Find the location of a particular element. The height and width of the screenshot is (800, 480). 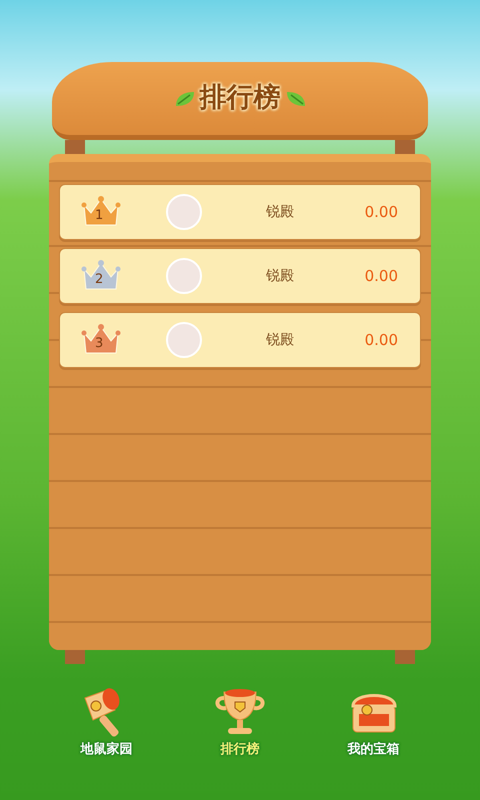

rank-number: 2 is located at coordinates (99, 280).